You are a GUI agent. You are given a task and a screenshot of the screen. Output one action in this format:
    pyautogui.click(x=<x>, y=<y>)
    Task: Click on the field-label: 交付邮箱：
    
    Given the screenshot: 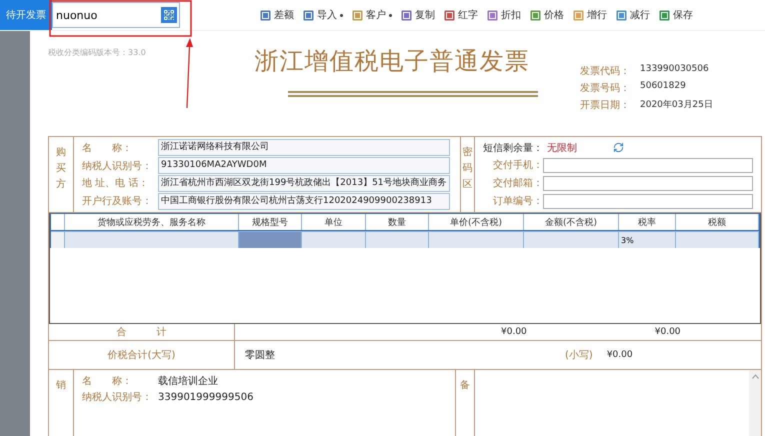 What is the action you would take?
    pyautogui.click(x=517, y=183)
    